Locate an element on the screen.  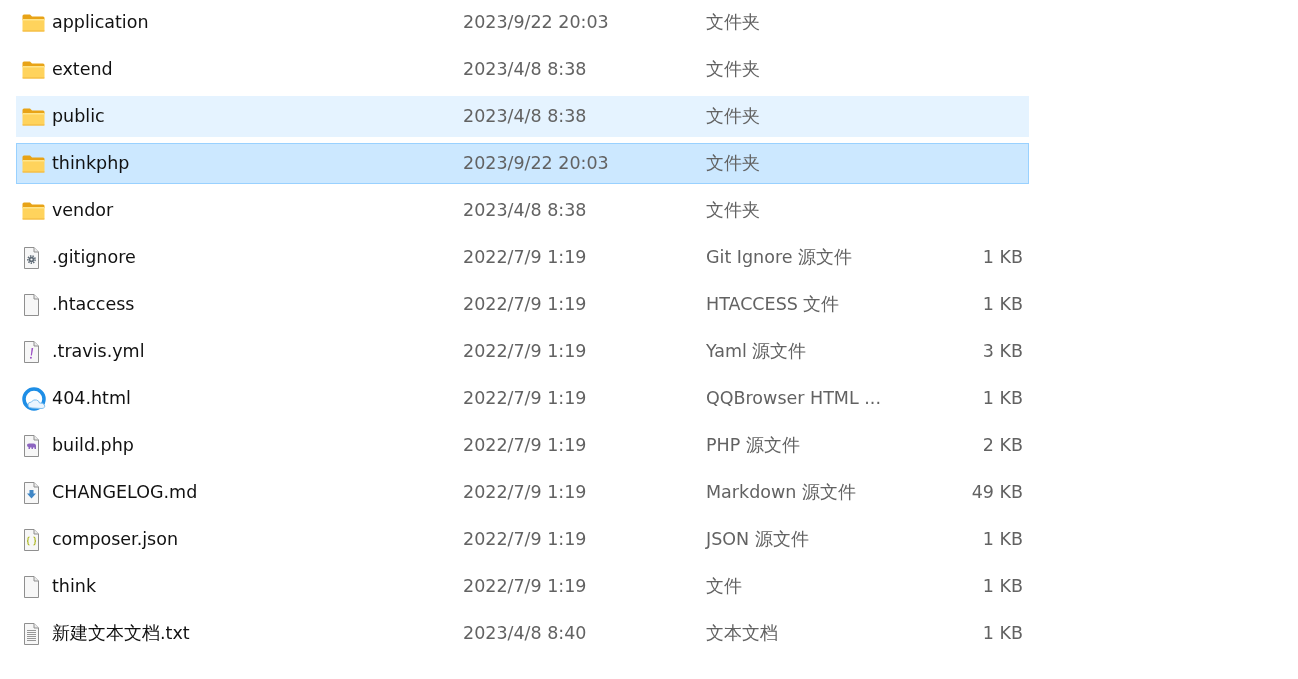
file-name: build.php is located at coordinates (93, 445).